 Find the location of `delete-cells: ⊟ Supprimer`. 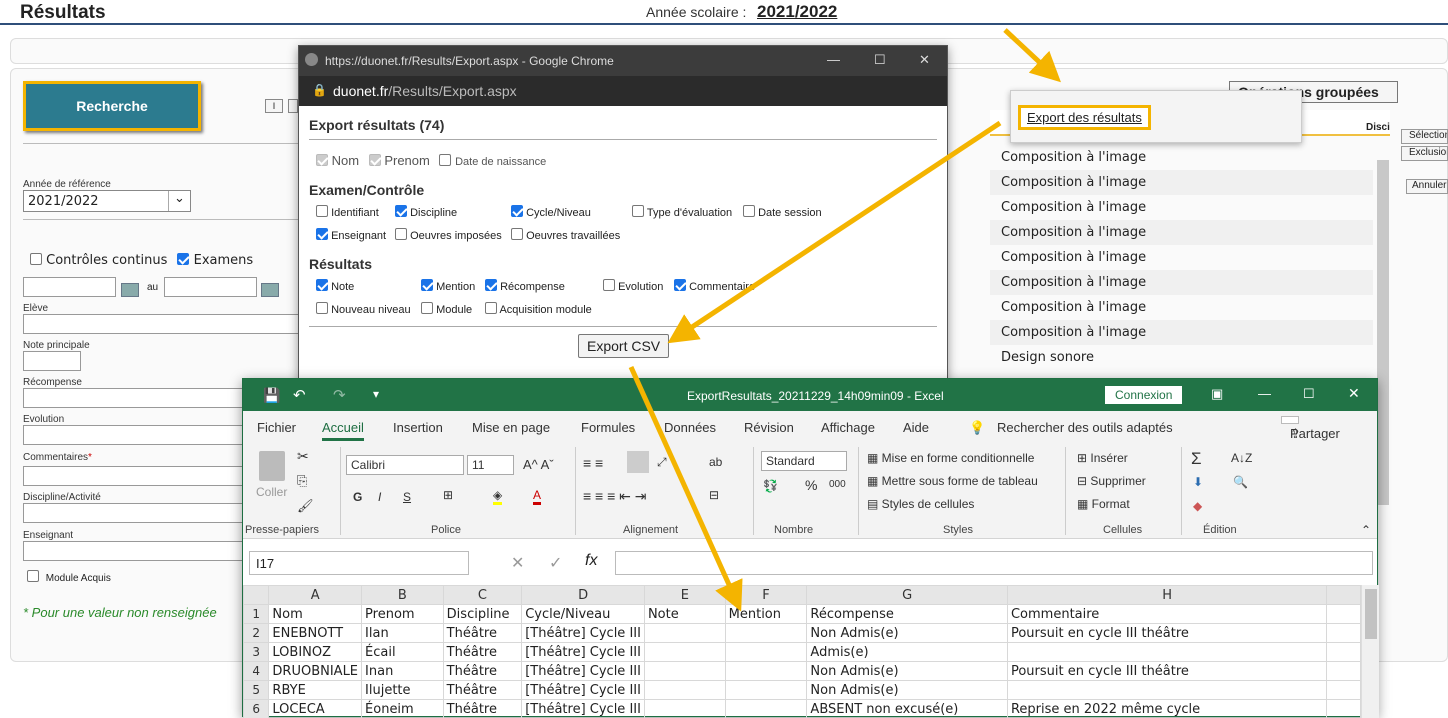

delete-cells: ⊟ Supprimer is located at coordinates (1111, 481).